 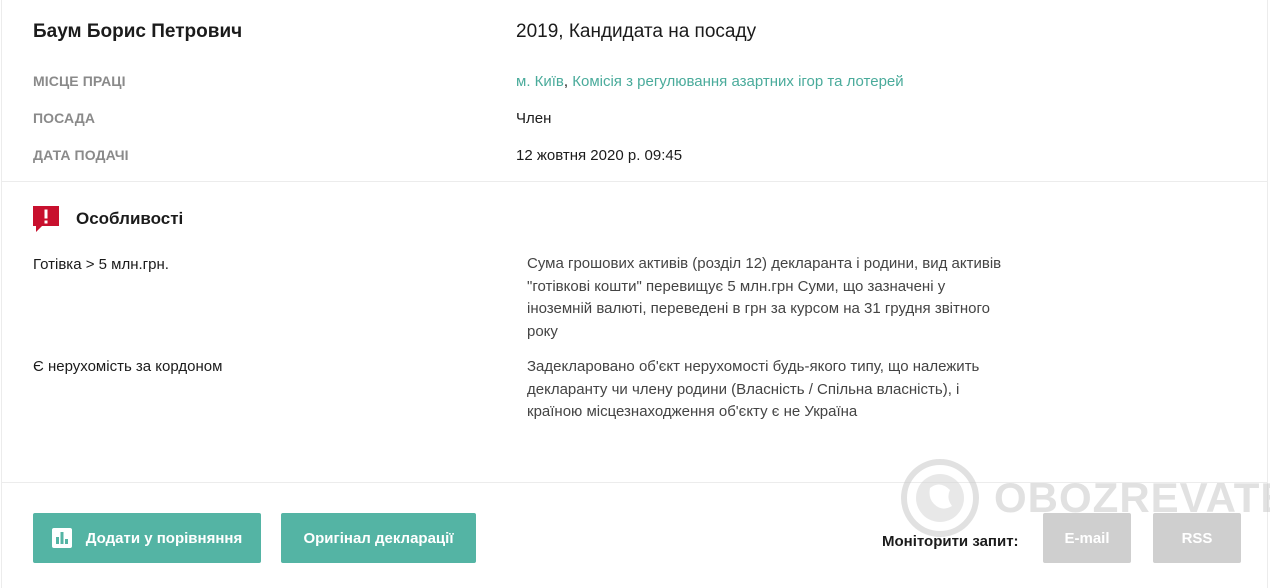 I want to click on original-declaration-button: Оригінал декларації, so click(x=378, y=538).